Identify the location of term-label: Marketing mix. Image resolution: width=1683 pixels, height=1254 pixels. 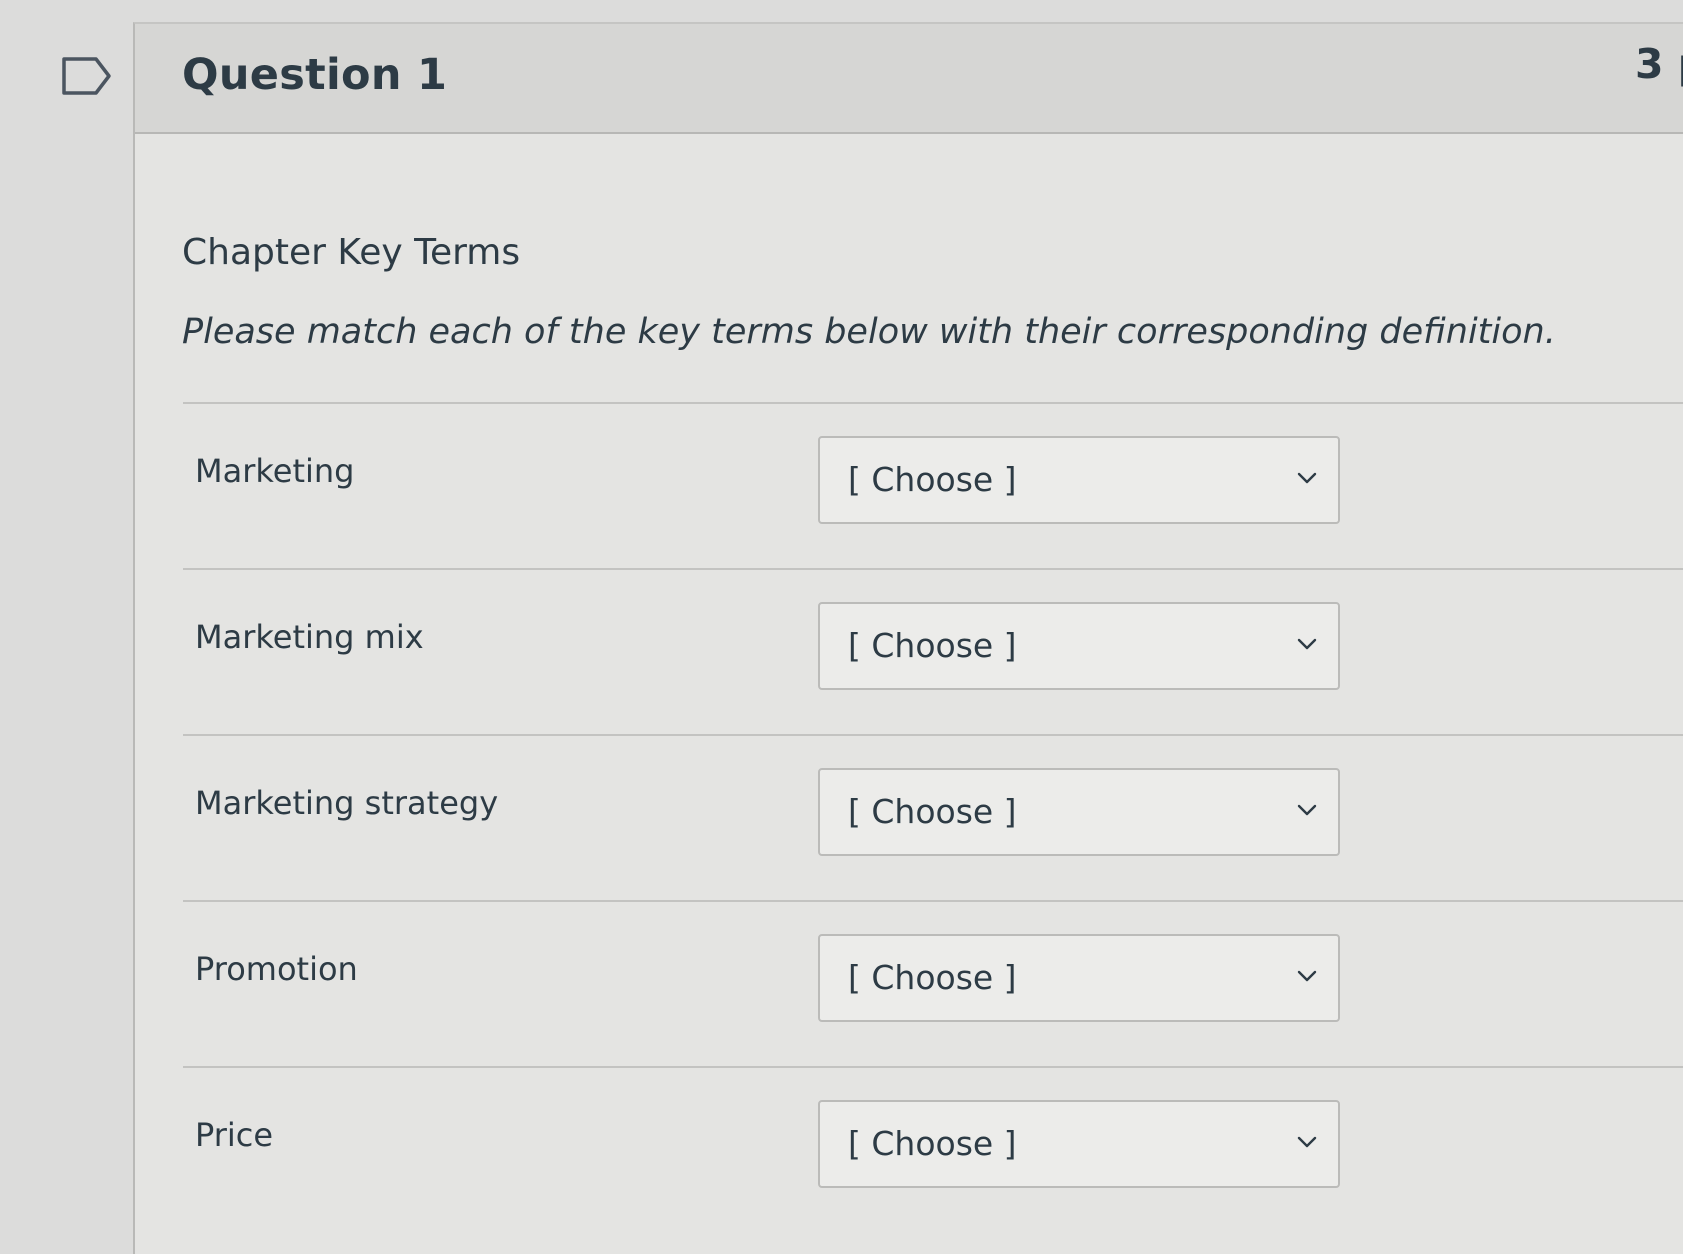
(309, 637).